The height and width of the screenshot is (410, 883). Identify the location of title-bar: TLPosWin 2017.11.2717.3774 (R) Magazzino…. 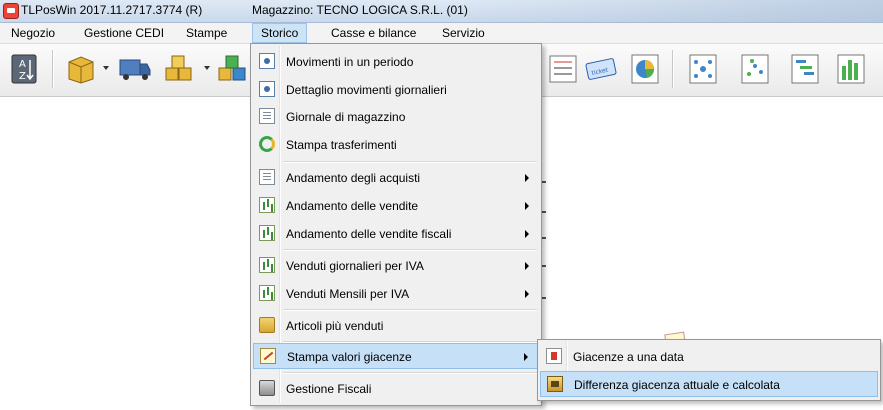
(441, 11).